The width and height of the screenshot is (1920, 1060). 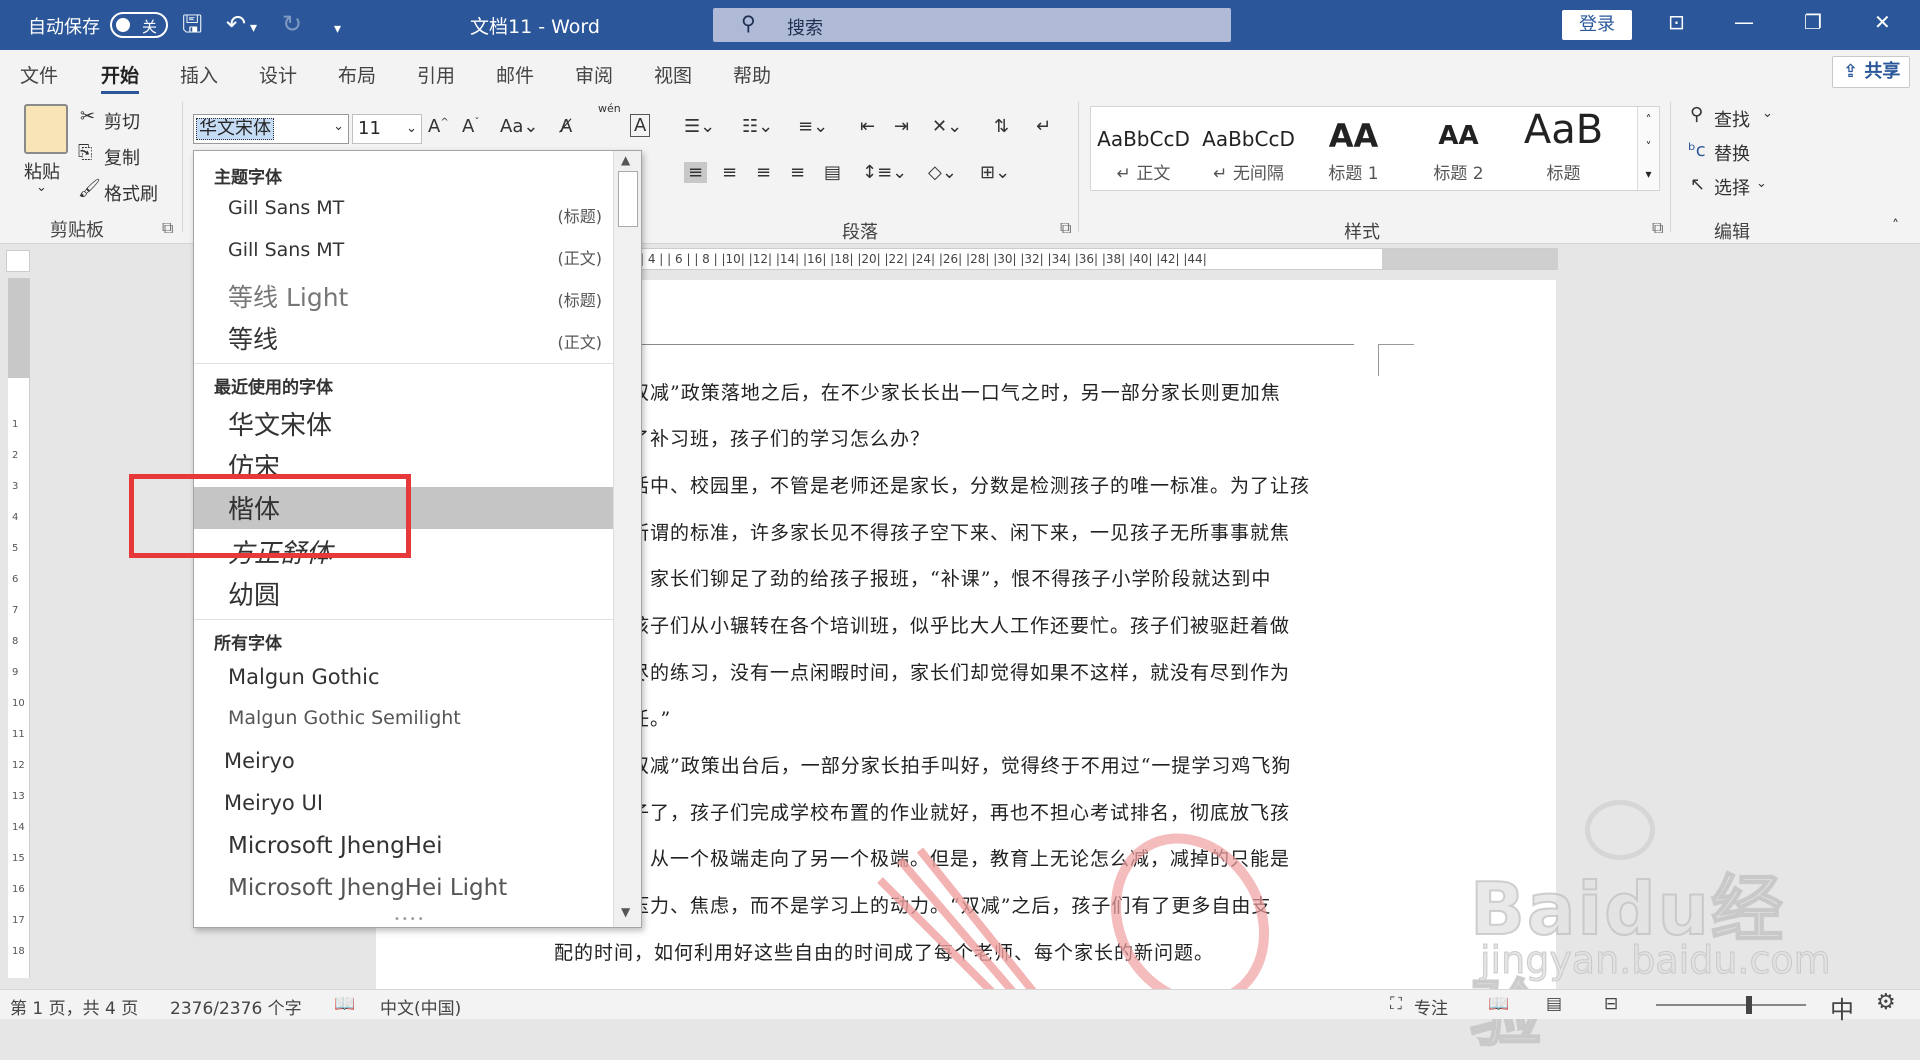 I want to click on distributed-icon: ▤, so click(x=832, y=172).